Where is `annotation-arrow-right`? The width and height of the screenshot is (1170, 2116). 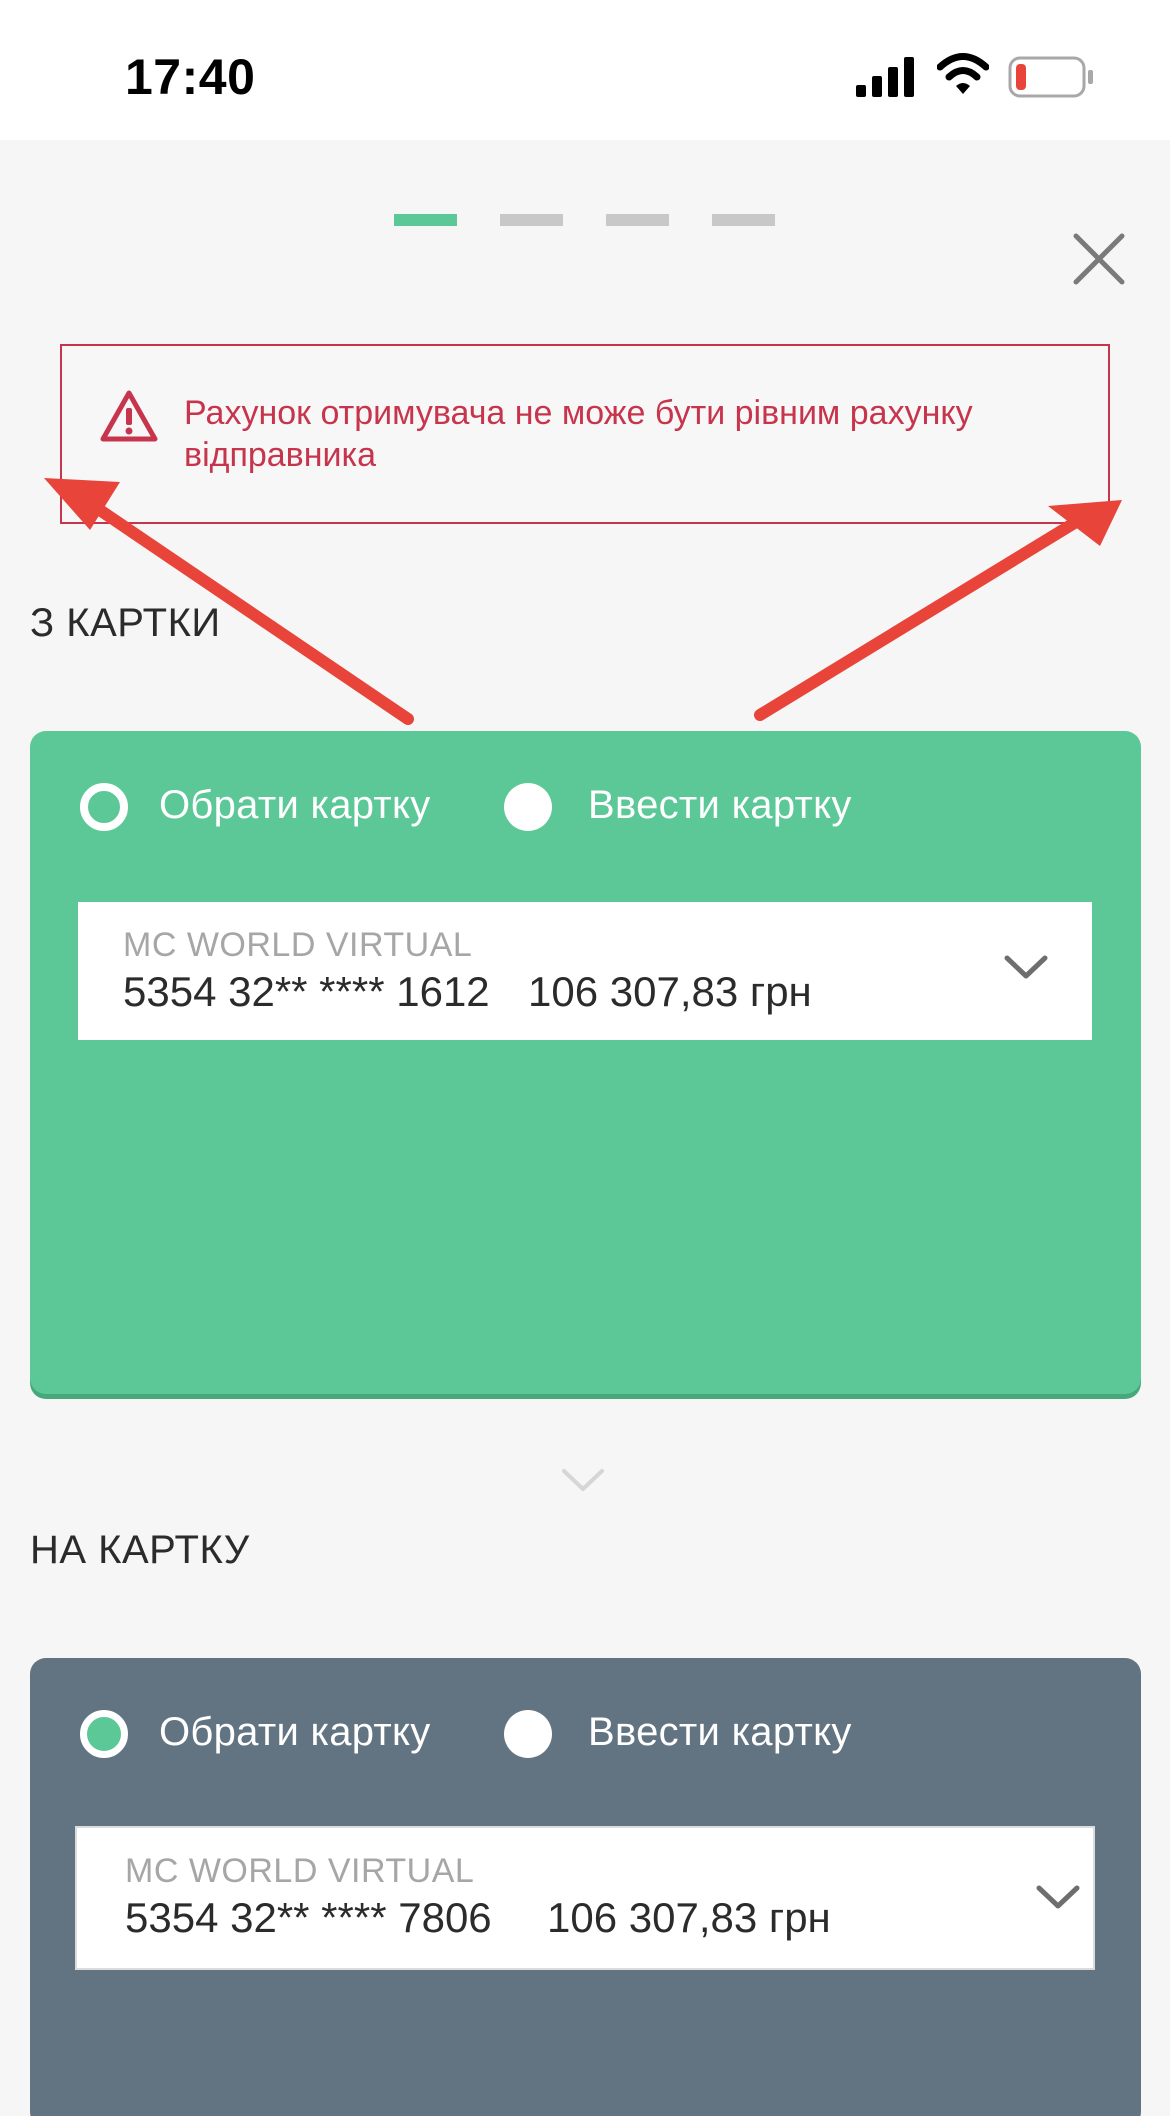 annotation-arrow-right is located at coordinates (918, 618).